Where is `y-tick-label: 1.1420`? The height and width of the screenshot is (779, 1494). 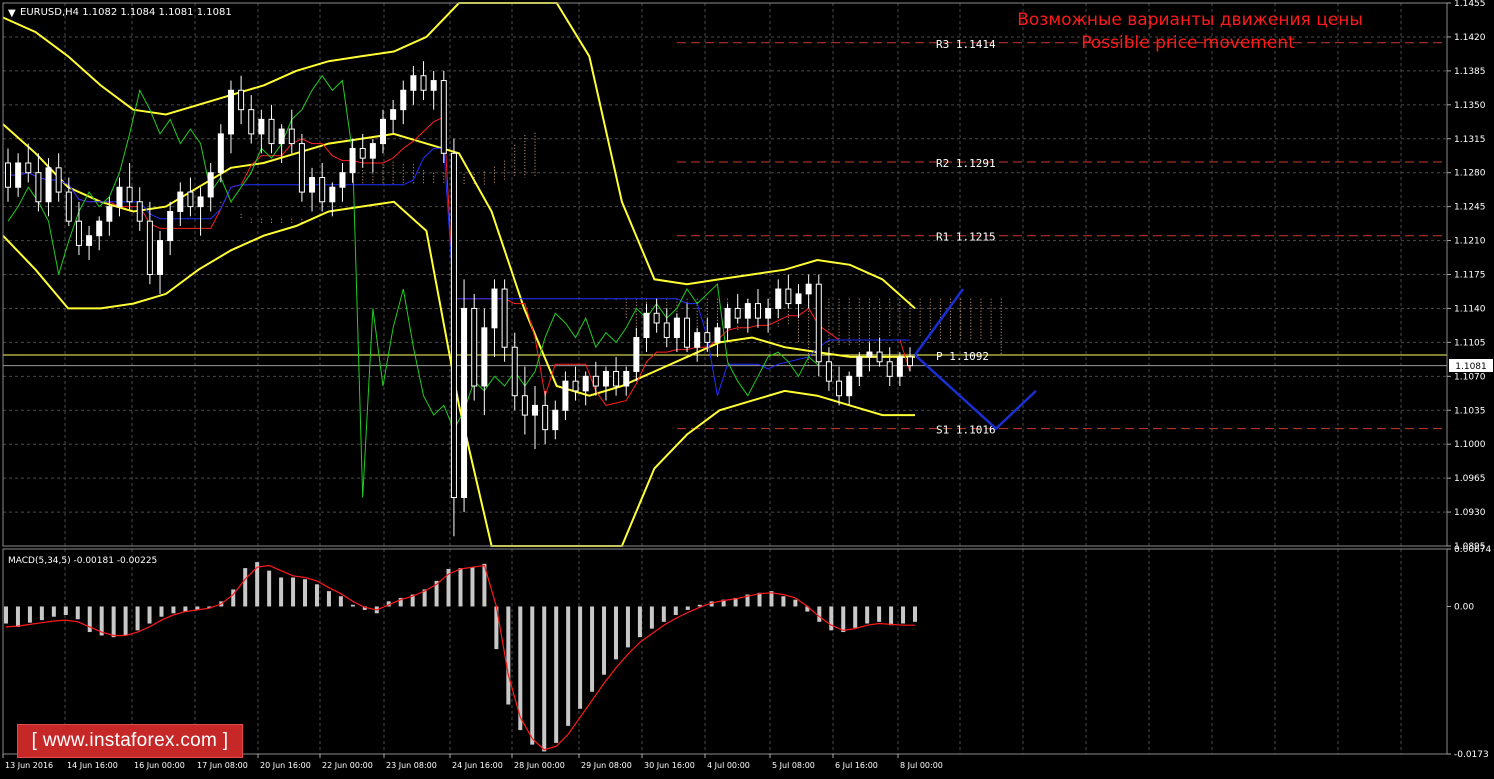 y-tick-label: 1.1420 is located at coordinates (1470, 38).